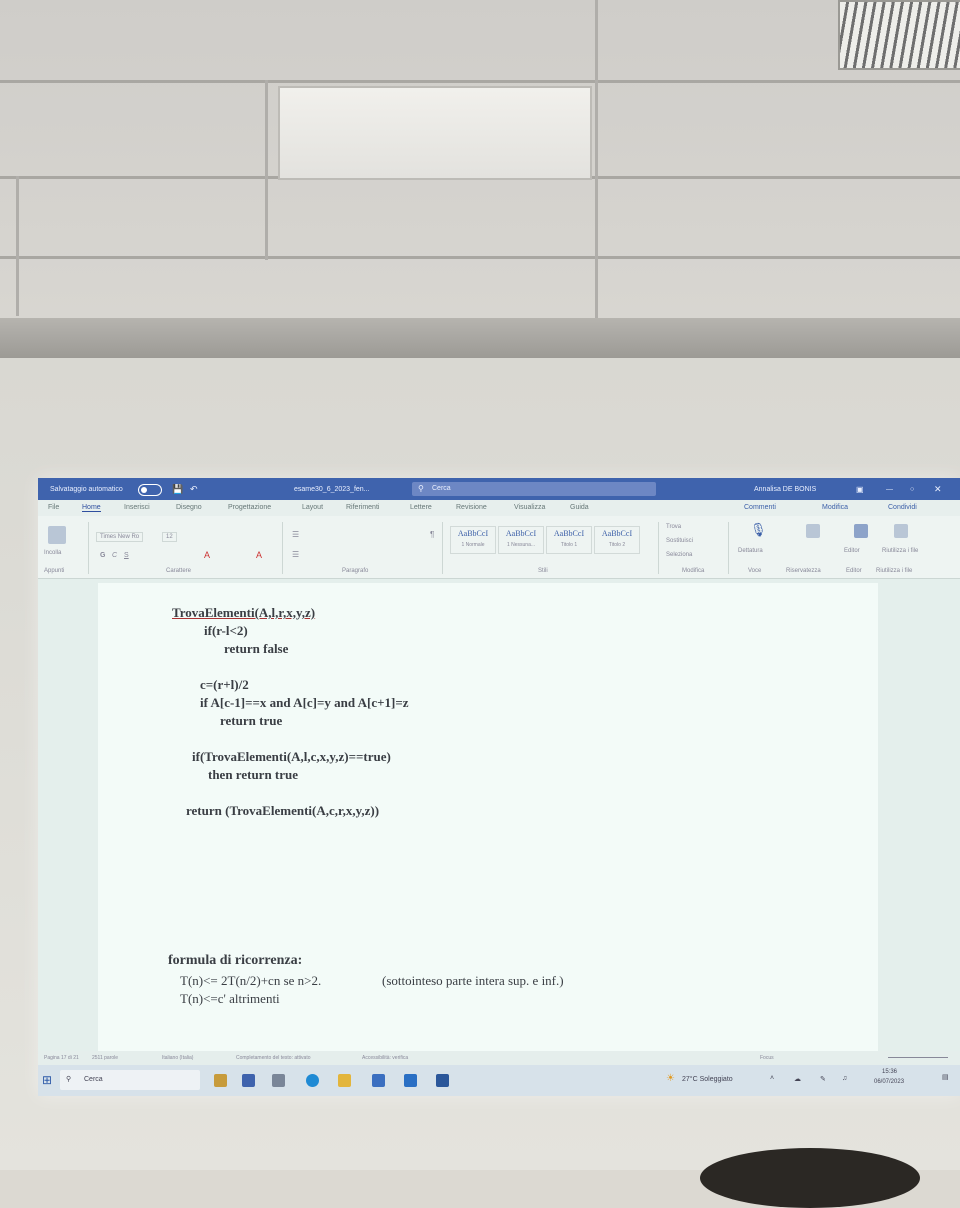 This screenshot has width=960, height=1208. Describe the element at coordinates (91, 508) in the screenshot. I see `tab-home: Home` at that location.